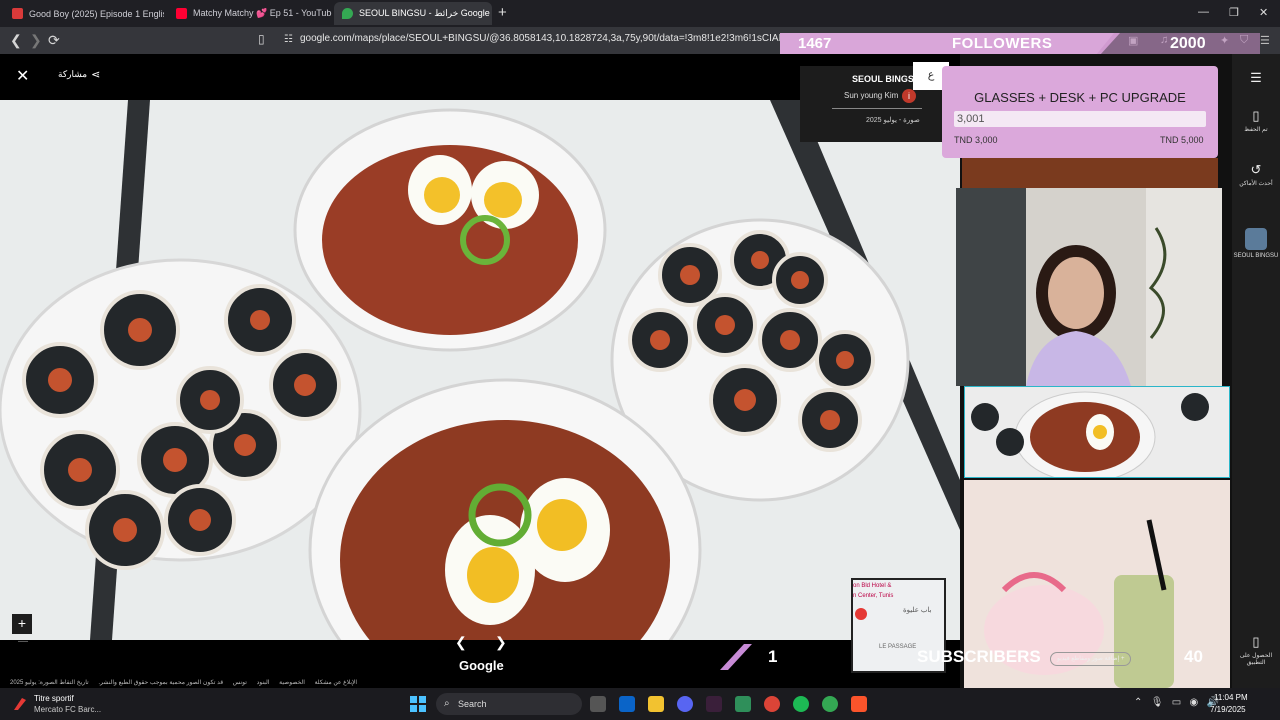 The height and width of the screenshot is (720, 1280). Describe the element at coordinates (22, 76) in the screenshot. I see `close-viewer-button: ✕` at that location.